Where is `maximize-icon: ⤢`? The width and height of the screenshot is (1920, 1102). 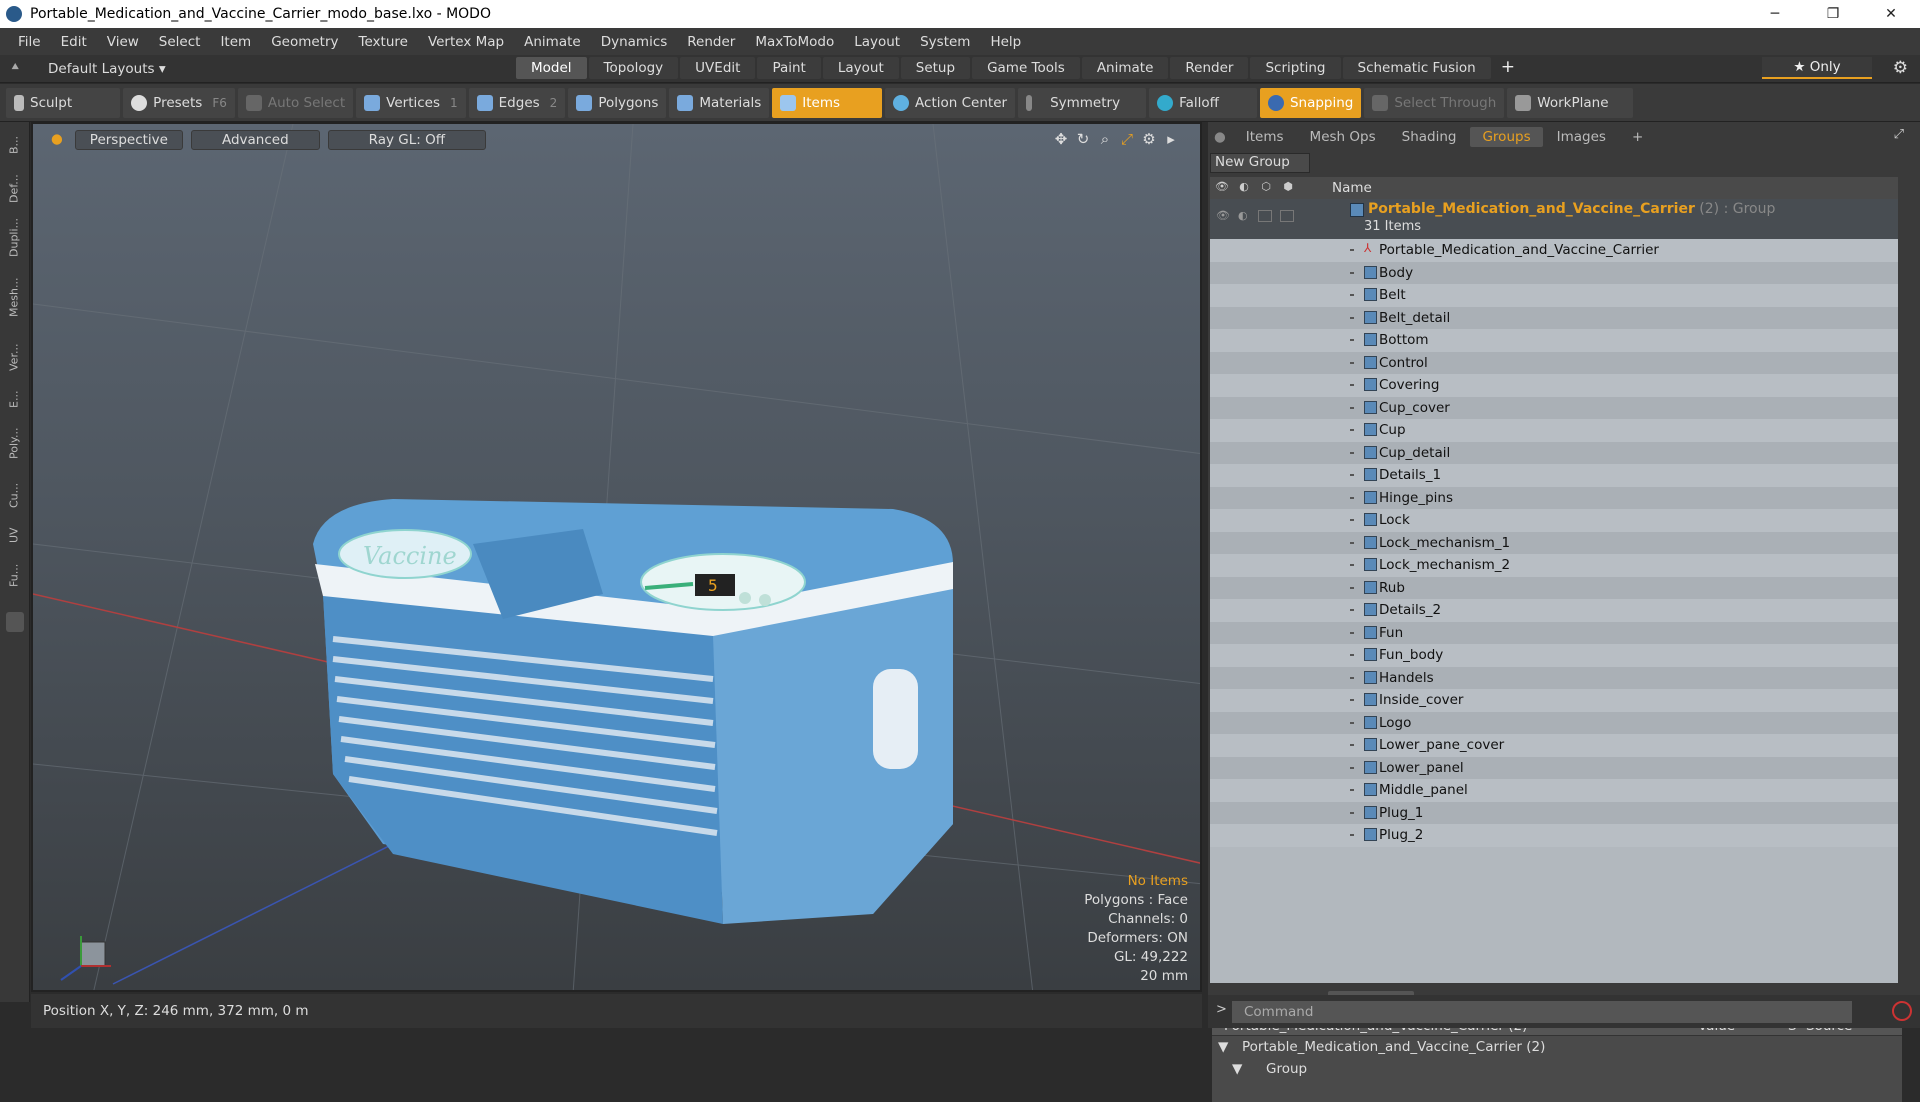 maximize-icon: ⤢ is located at coordinates (1127, 139).